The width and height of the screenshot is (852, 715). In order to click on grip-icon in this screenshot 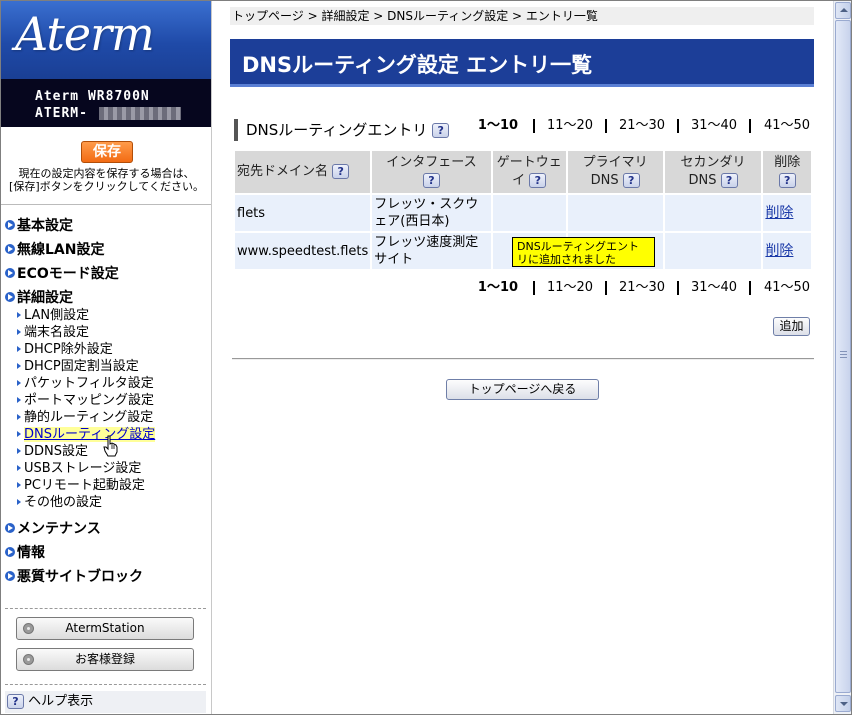, I will do `click(843, 354)`.